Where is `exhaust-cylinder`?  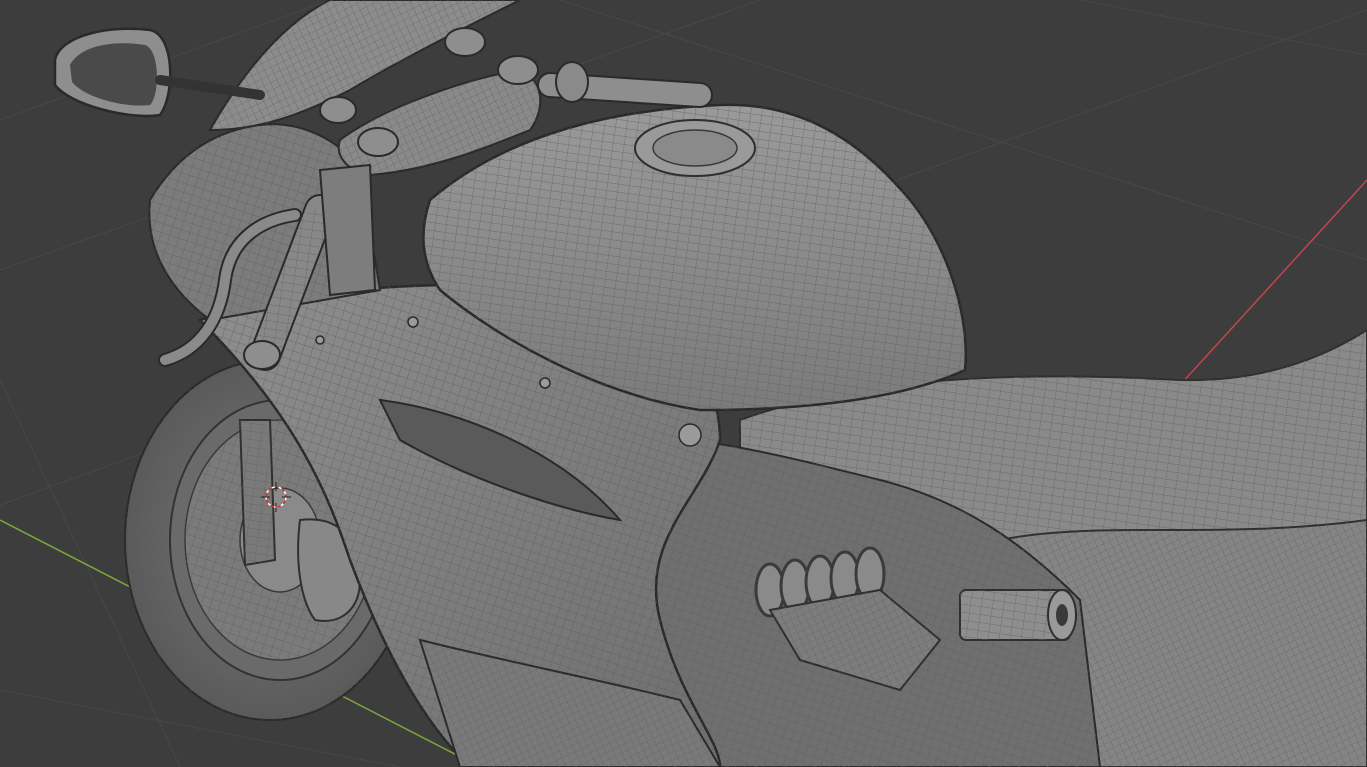
exhaust-cylinder is located at coordinates (1018, 615).